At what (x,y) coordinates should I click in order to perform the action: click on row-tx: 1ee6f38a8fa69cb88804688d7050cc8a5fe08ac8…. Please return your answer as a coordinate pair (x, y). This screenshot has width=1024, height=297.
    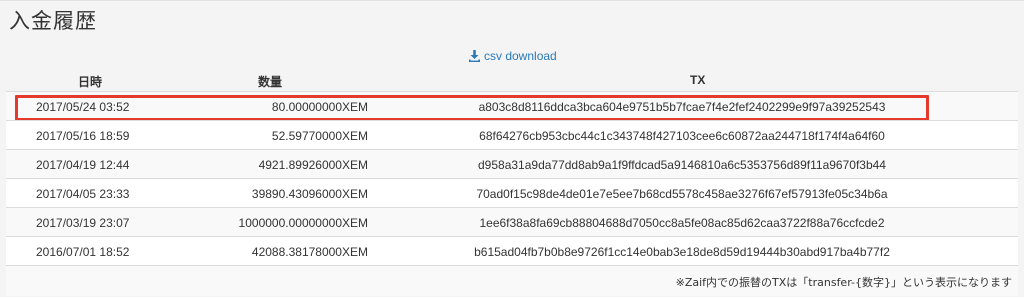
    Looking at the image, I should click on (682, 223).